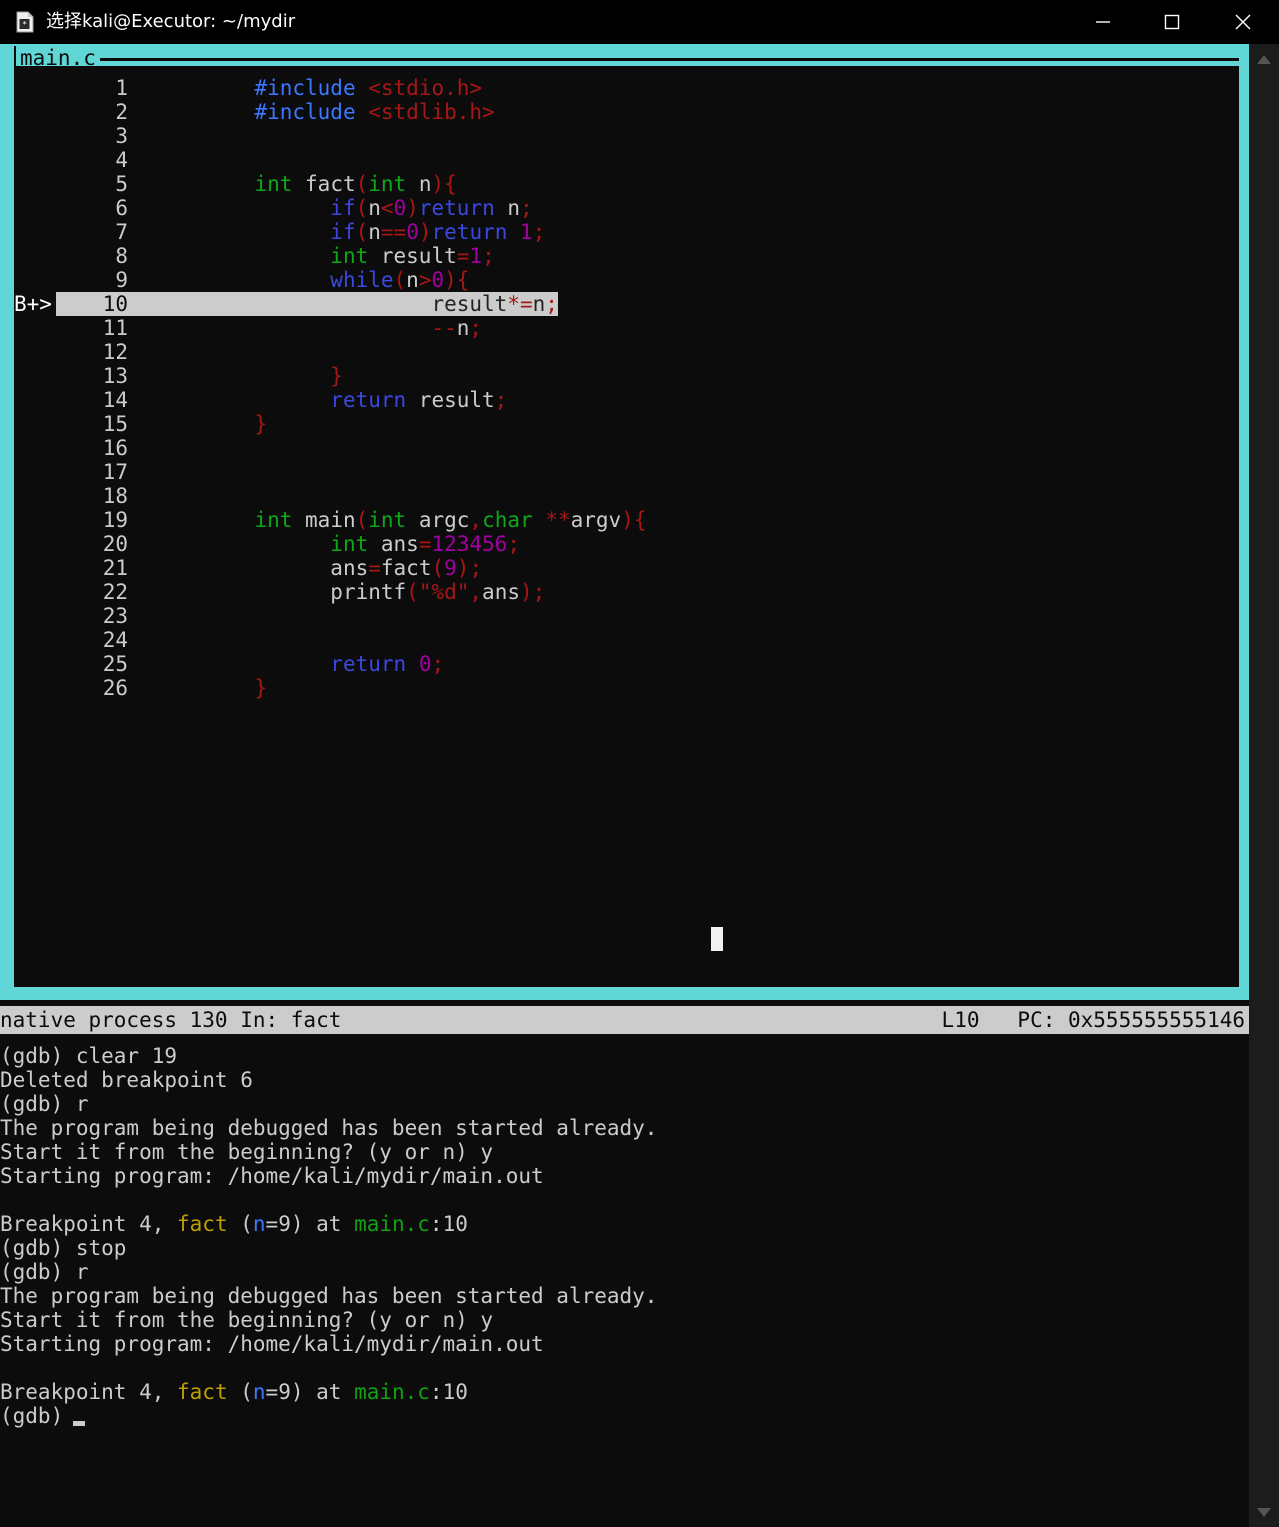  Describe the element at coordinates (626, 59) in the screenshot. I see `tui-frame-top-rule` at that location.